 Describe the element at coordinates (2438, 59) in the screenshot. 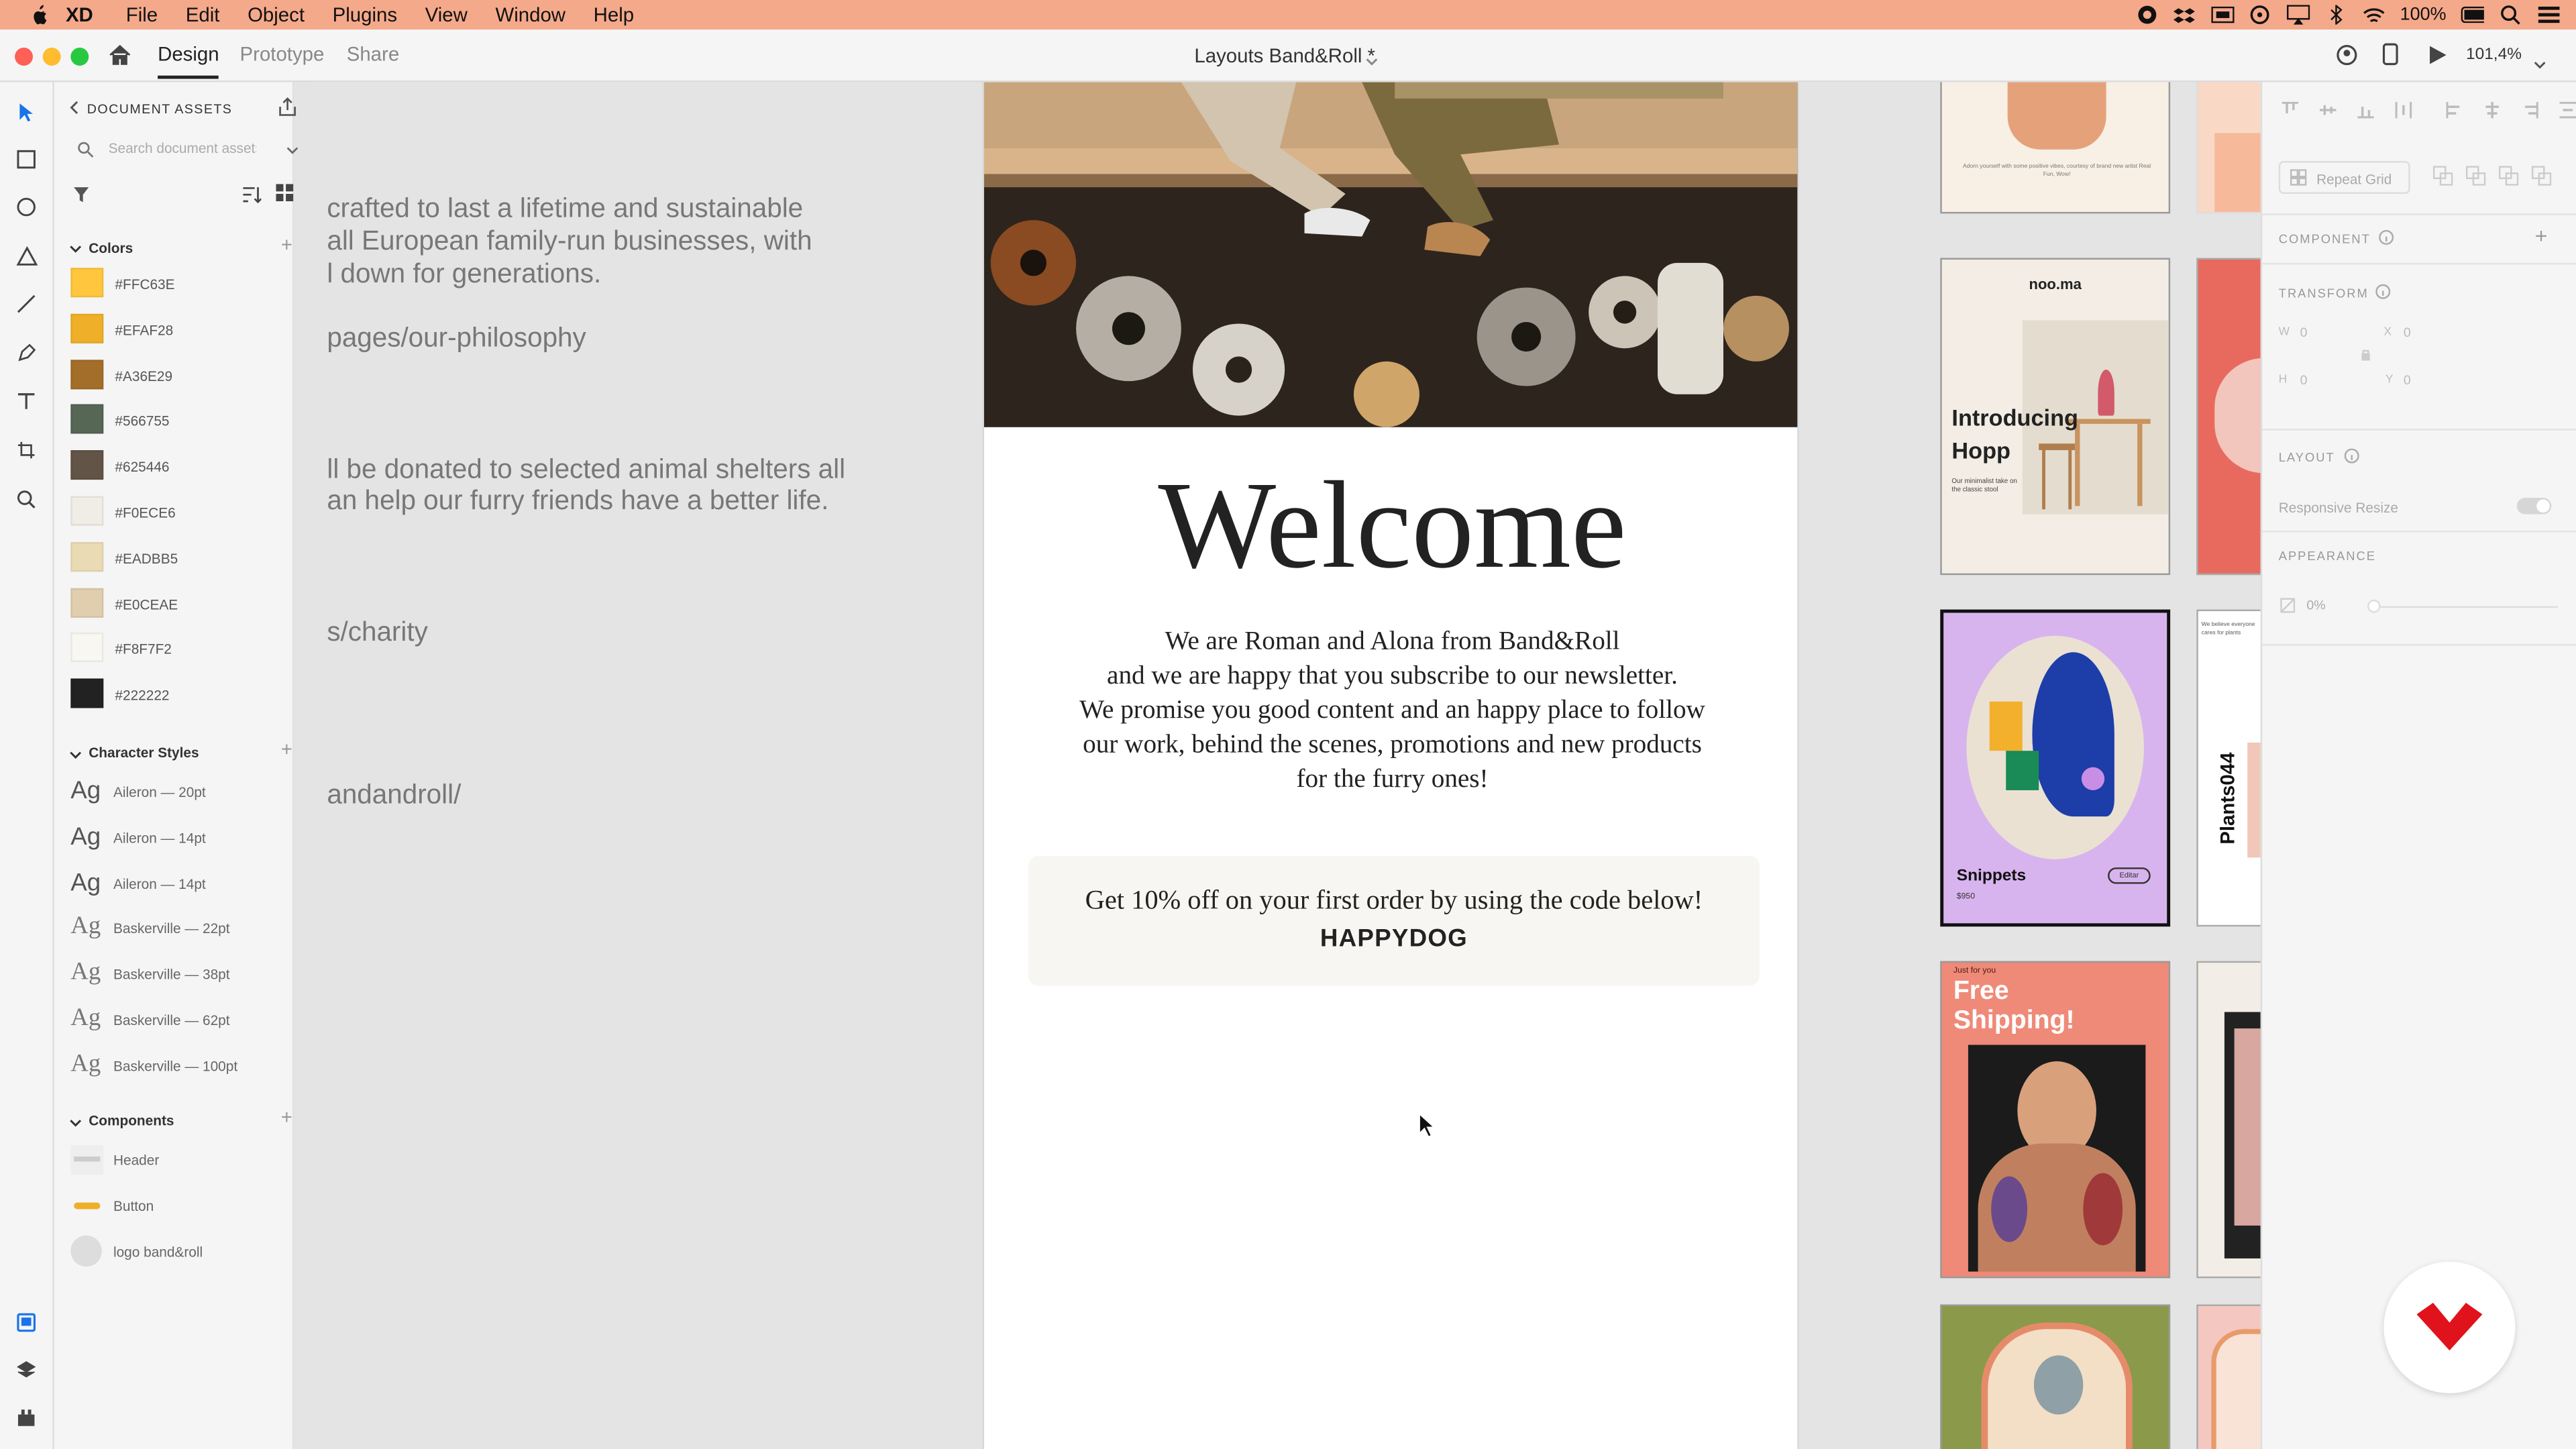

I see `play-preview-icon` at that location.